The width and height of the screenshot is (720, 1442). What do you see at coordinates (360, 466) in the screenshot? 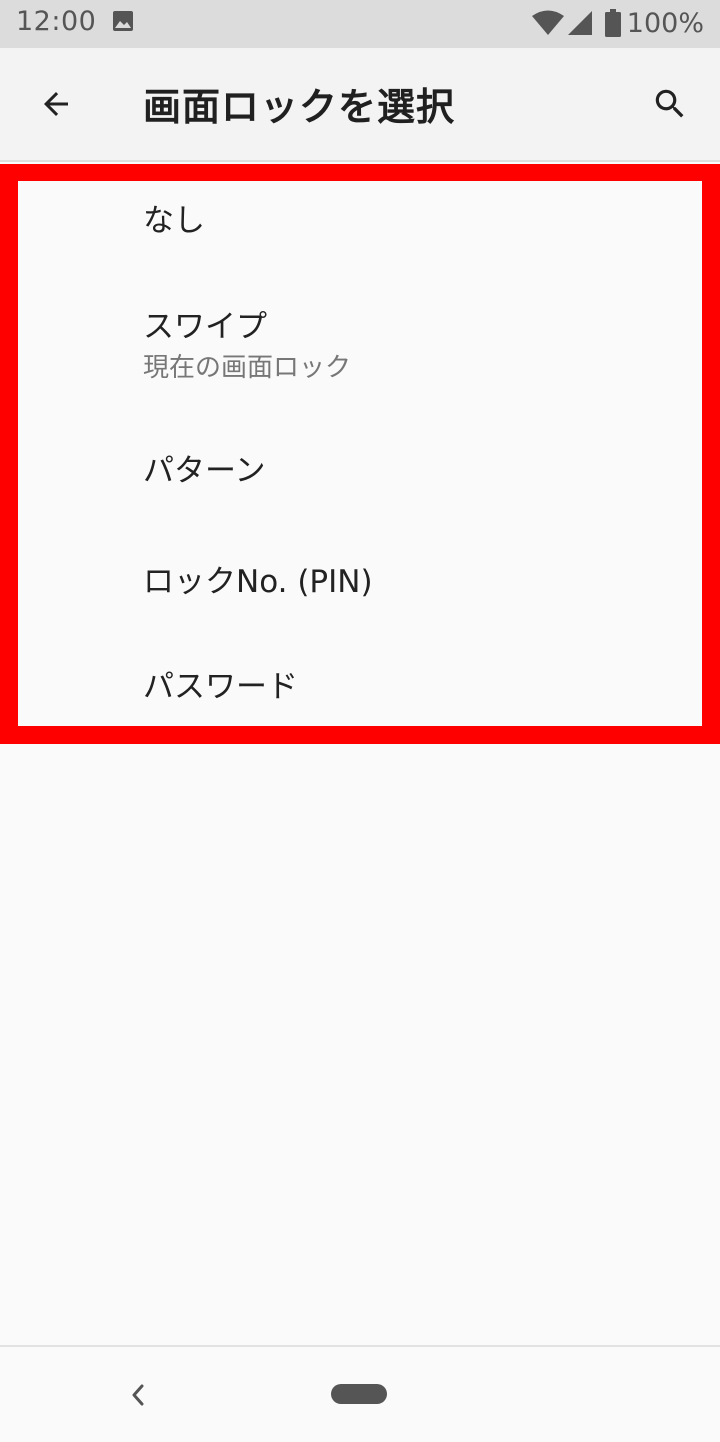
I see `option-pattern: パターン` at bounding box center [360, 466].